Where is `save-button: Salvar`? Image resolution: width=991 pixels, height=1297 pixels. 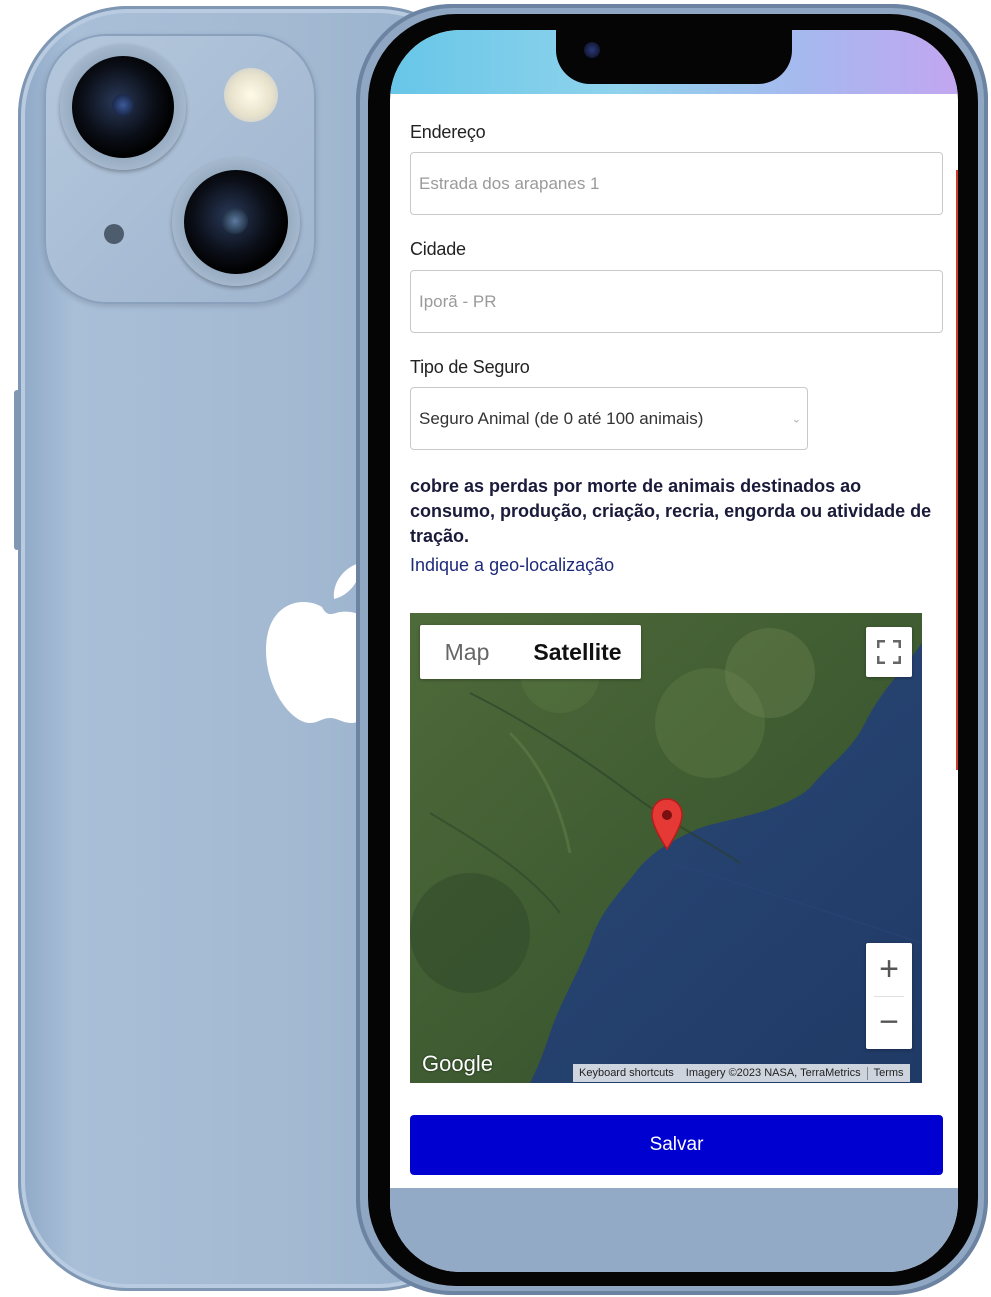
save-button: Salvar is located at coordinates (676, 1145).